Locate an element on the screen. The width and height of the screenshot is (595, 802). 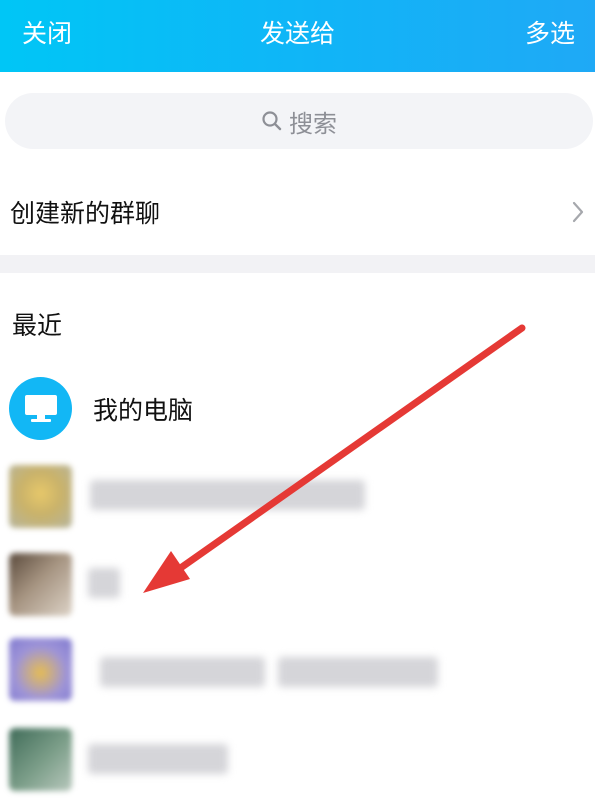
search-icon is located at coordinates (272, 121).